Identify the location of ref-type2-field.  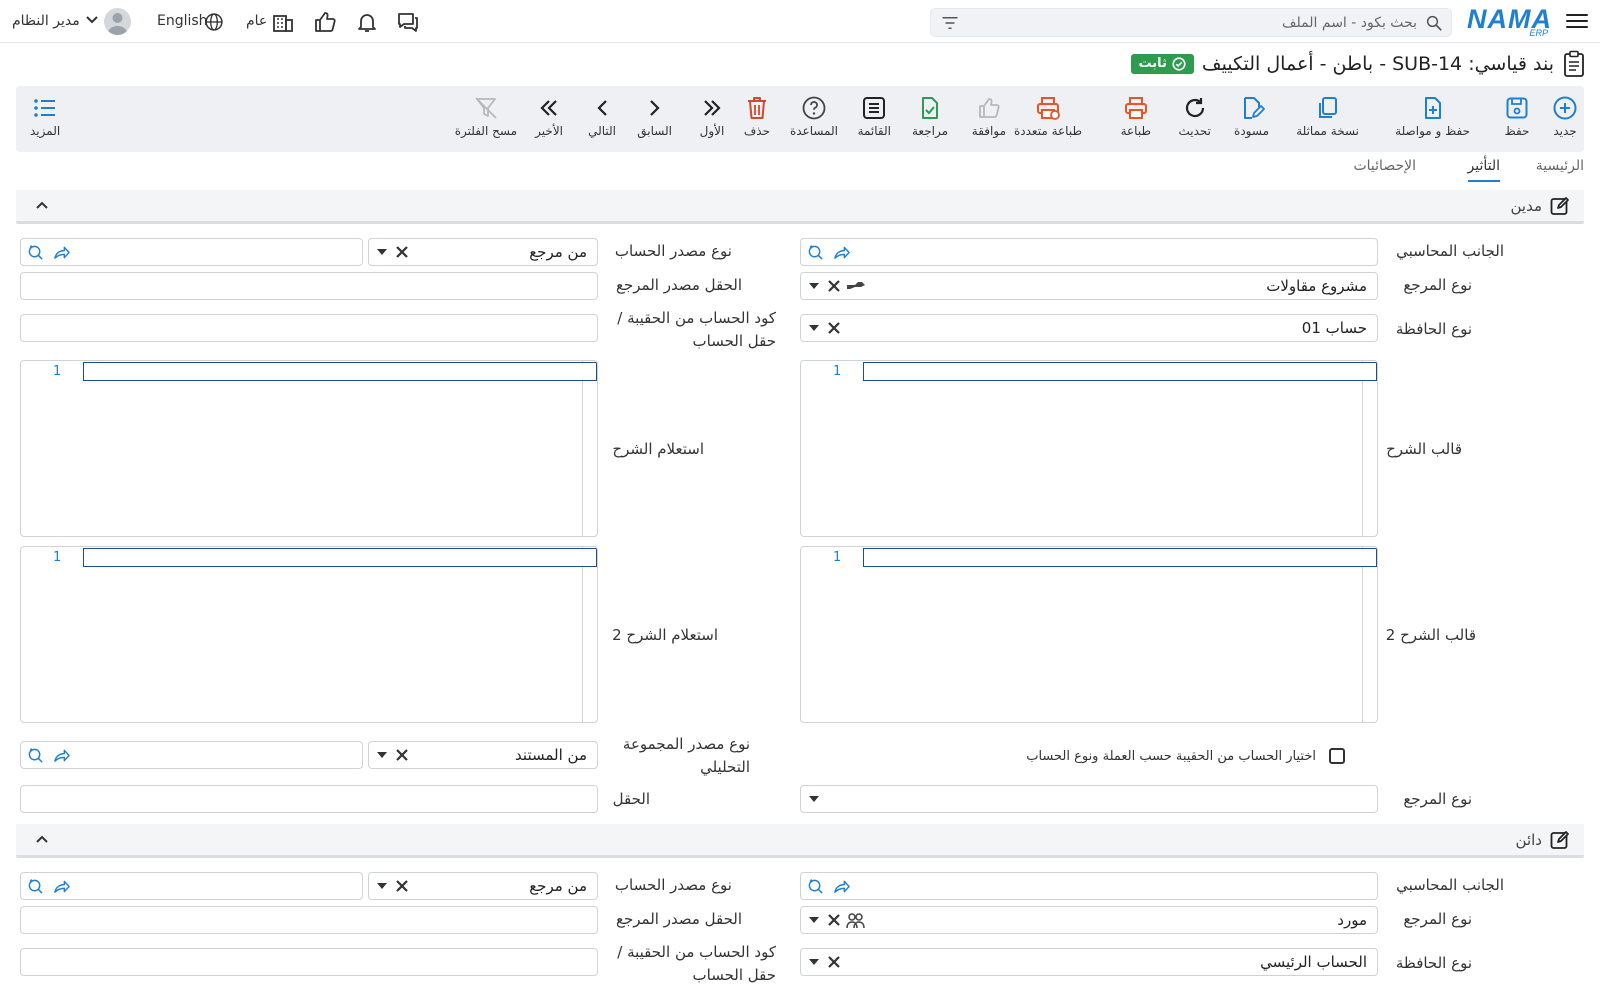
(1089, 799).